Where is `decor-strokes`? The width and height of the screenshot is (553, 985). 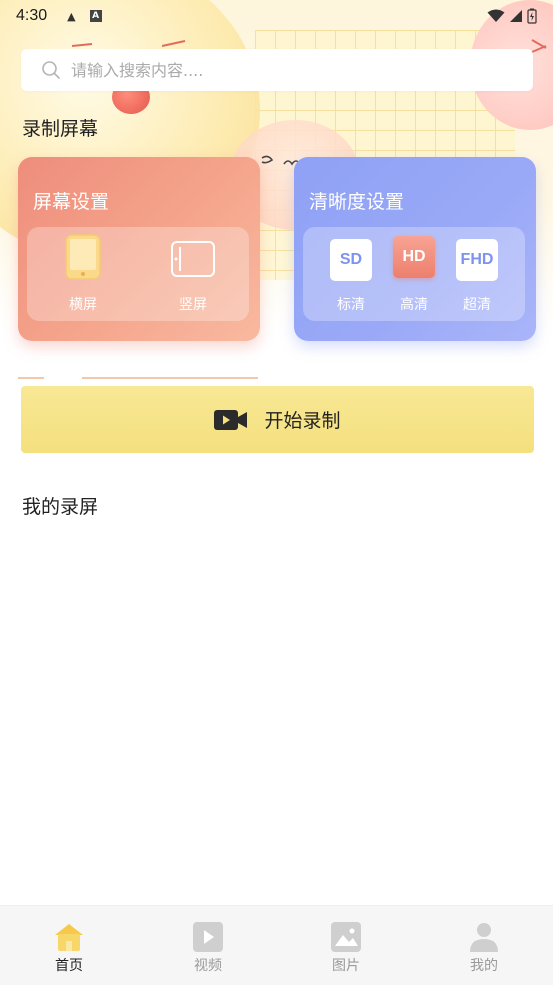 decor-strokes is located at coordinates (539, 46).